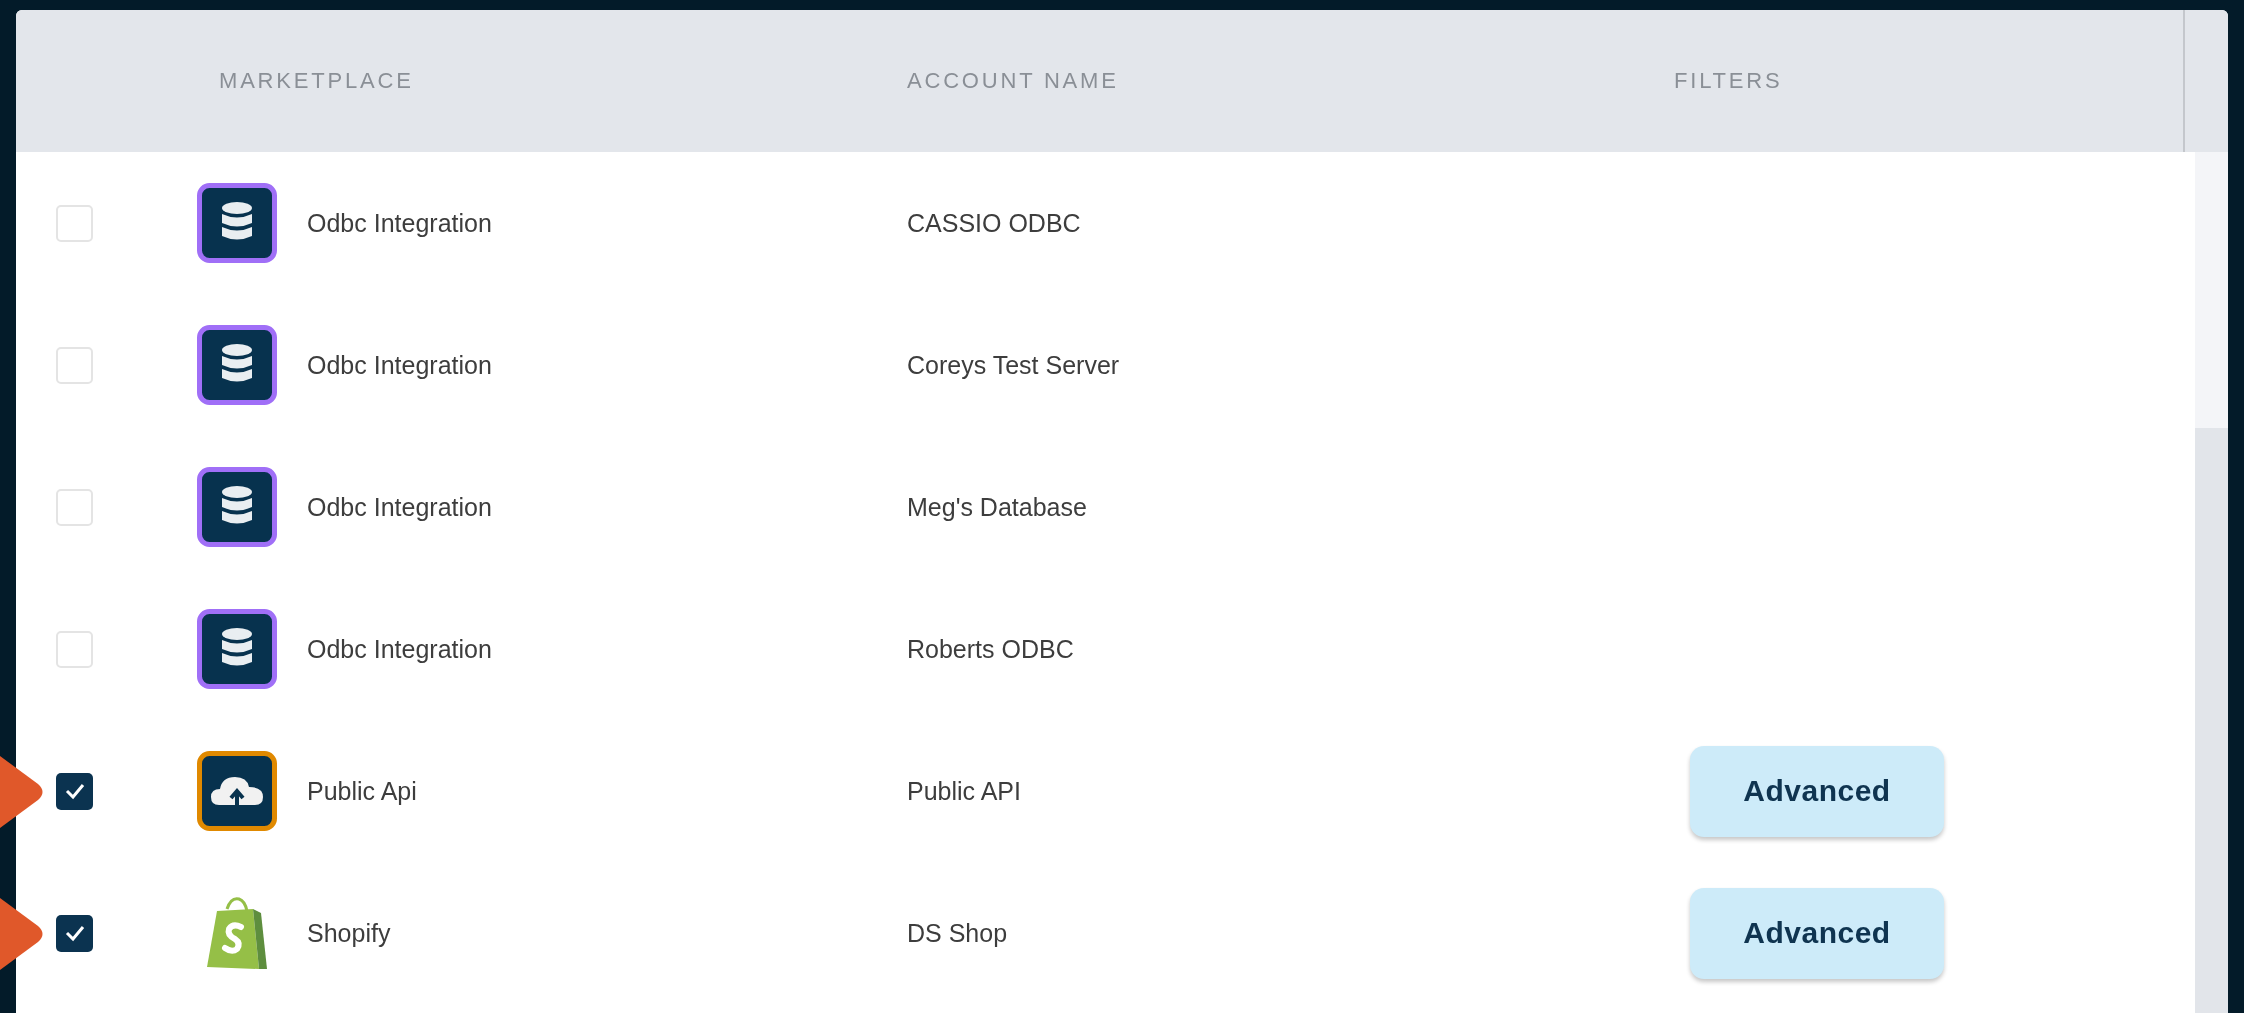  Describe the element at coordinates (1013, 81) in the screenshot. I see `column-header: ACCOUNT NAME` at that location.